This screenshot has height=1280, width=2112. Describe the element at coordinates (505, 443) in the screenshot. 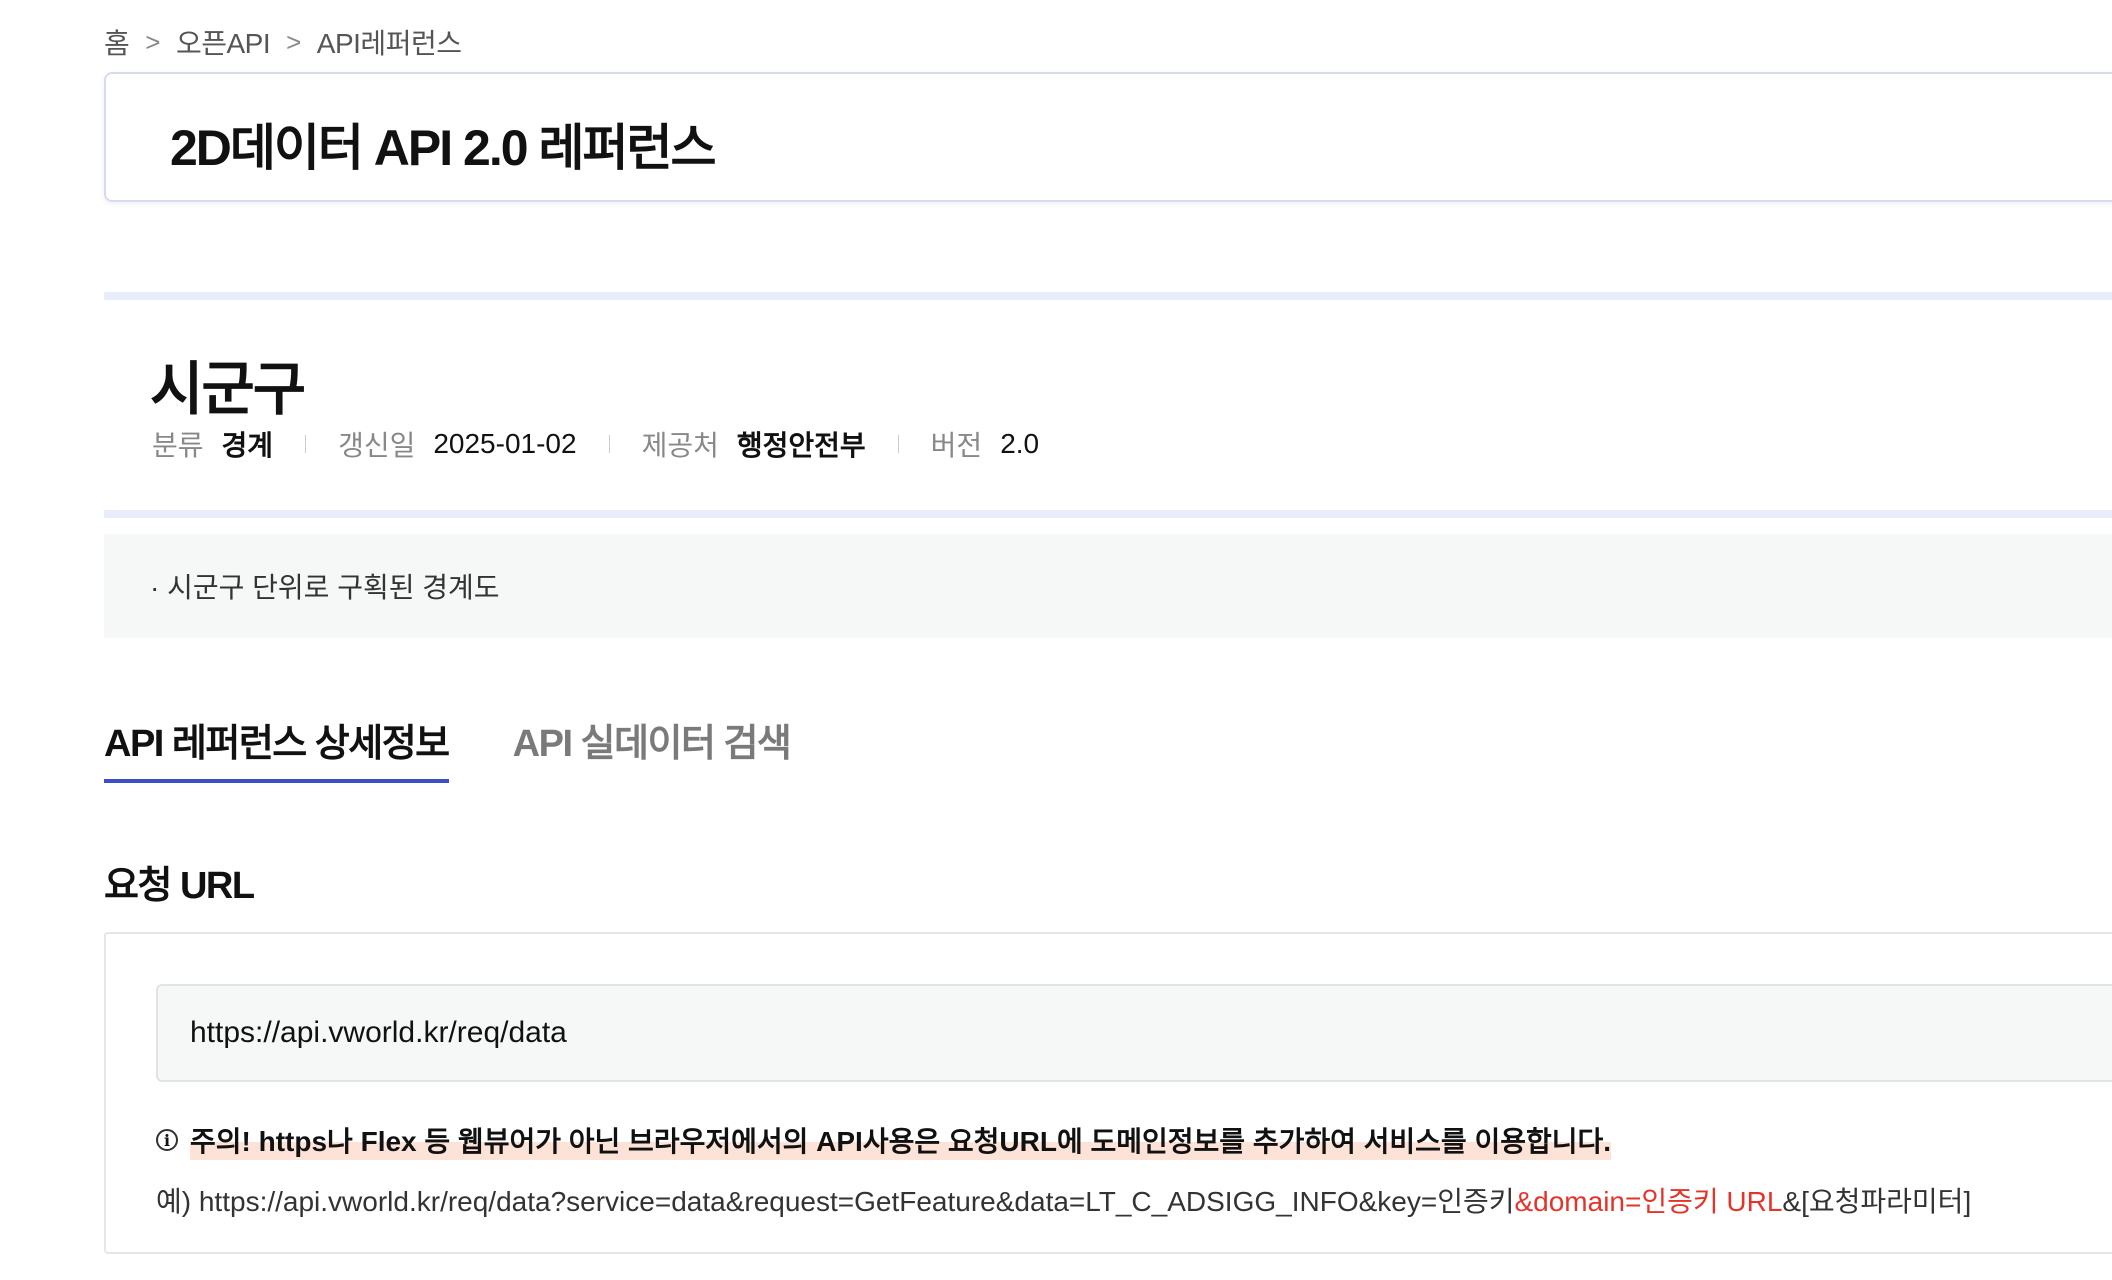

I see `meta-value-updated: 2025-01-02` at that location.